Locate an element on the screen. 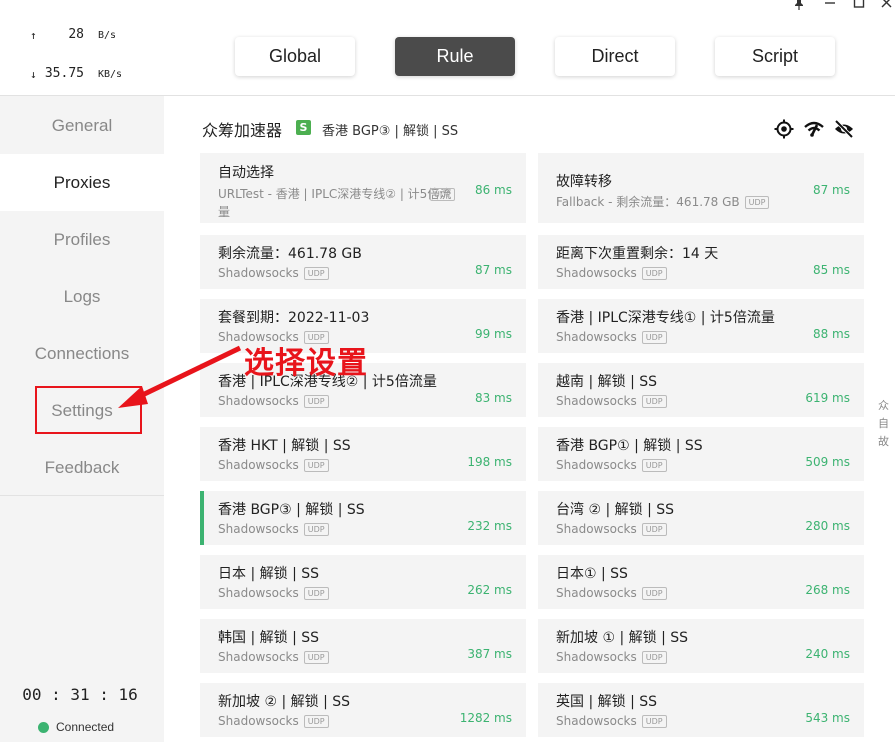  proxy-name: 距离下次重置剩余：14 天 is located at coordinates (637, 254).